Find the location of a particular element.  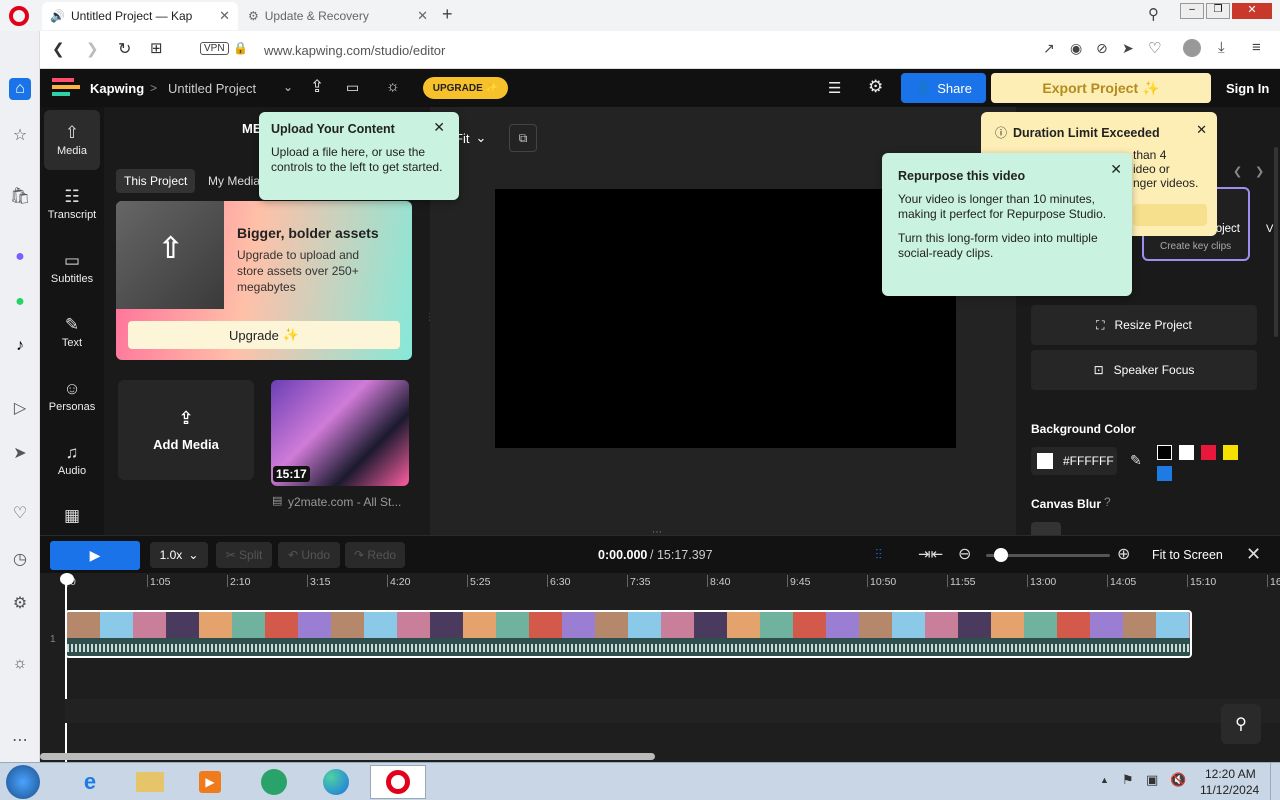

block-icon: ⊘ is located at coordinates (1102, 48).